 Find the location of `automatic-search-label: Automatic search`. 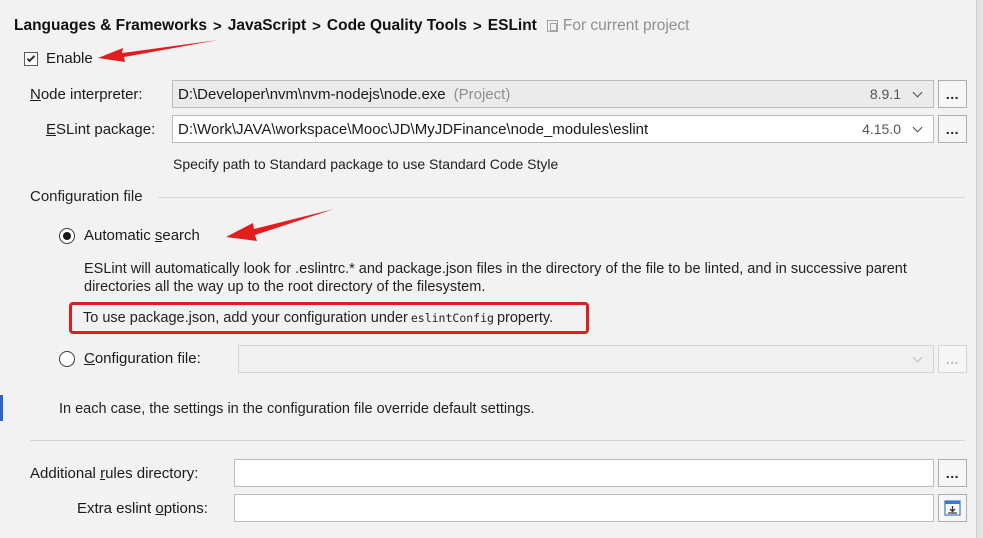

automatic-search-label: Automatic search is located at coordinates (142, 235).